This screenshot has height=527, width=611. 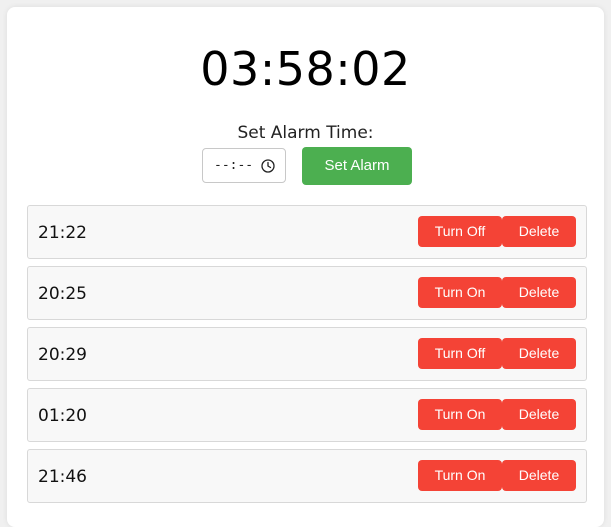 I want to click on alarm-row: 21:46 Turn On Delete, so click(x=307, y=476).